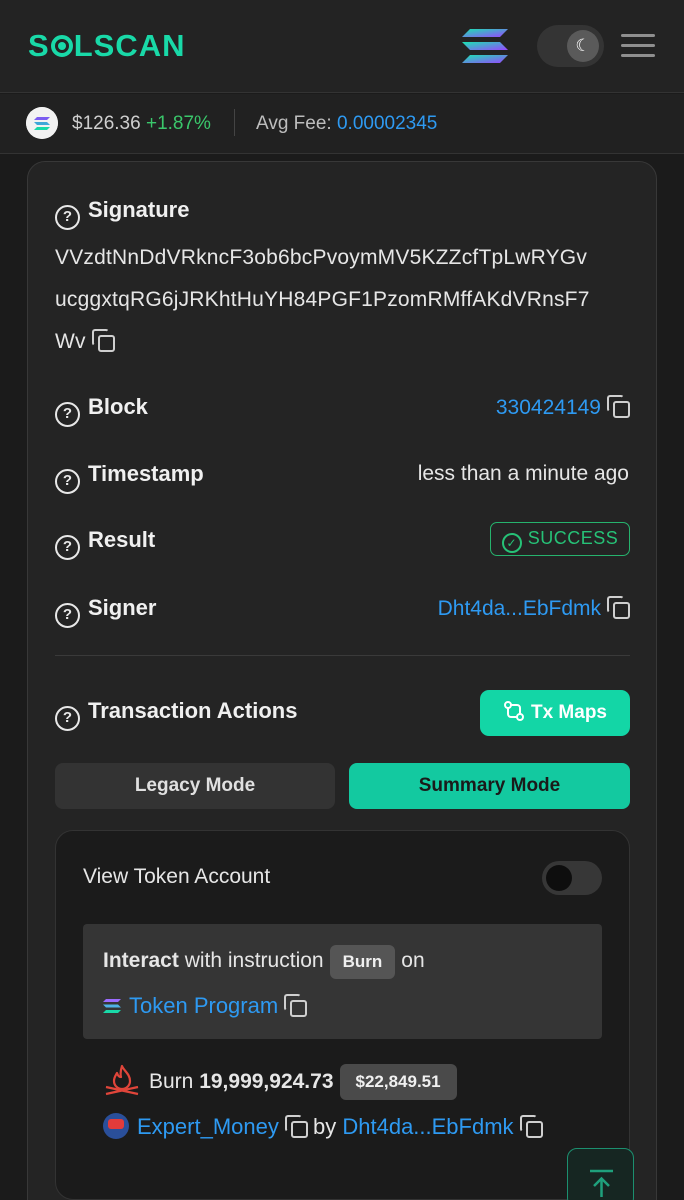 This screenshot has width=684, height=1200. I want to click on token-program-link: Token Program, so click(203, 1005).